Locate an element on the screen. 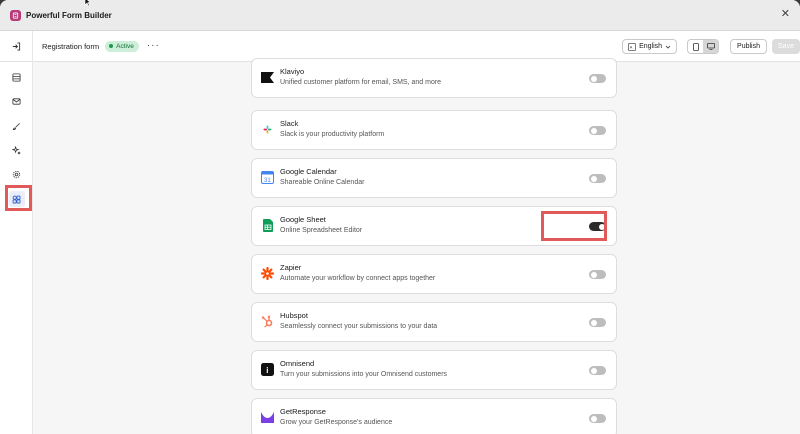 The height and width of the screenshot is (434, 800). google-calendar-icon: 31 is located at coordinates (267, 177).